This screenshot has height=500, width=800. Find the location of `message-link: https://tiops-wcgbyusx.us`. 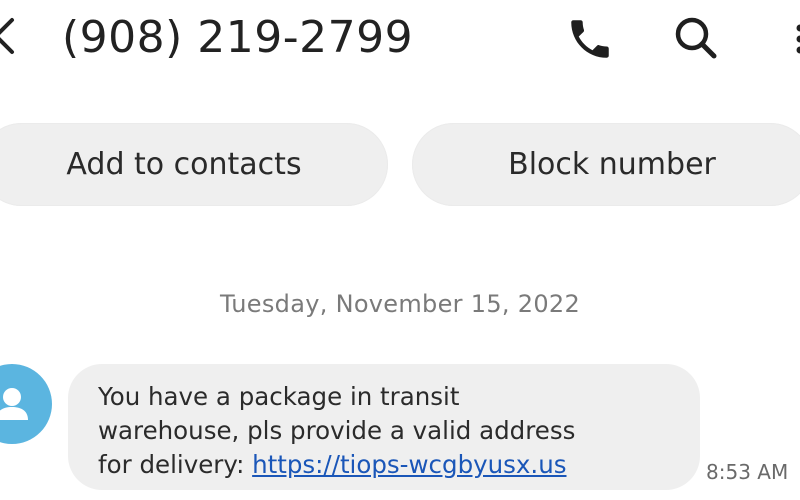

message-link: https://tiops-wcgbyusx.us is located at coordinates (409, 464).